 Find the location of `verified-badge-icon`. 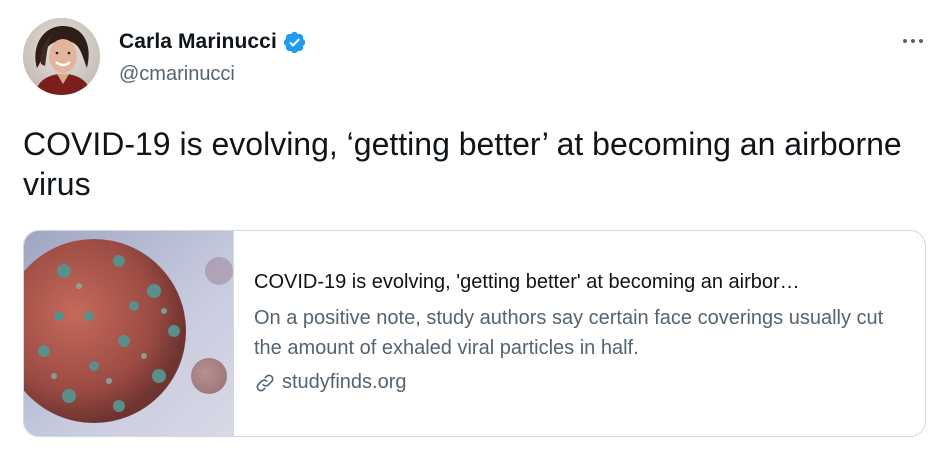

verified-badge-icon is located at coordinates (294, 42).